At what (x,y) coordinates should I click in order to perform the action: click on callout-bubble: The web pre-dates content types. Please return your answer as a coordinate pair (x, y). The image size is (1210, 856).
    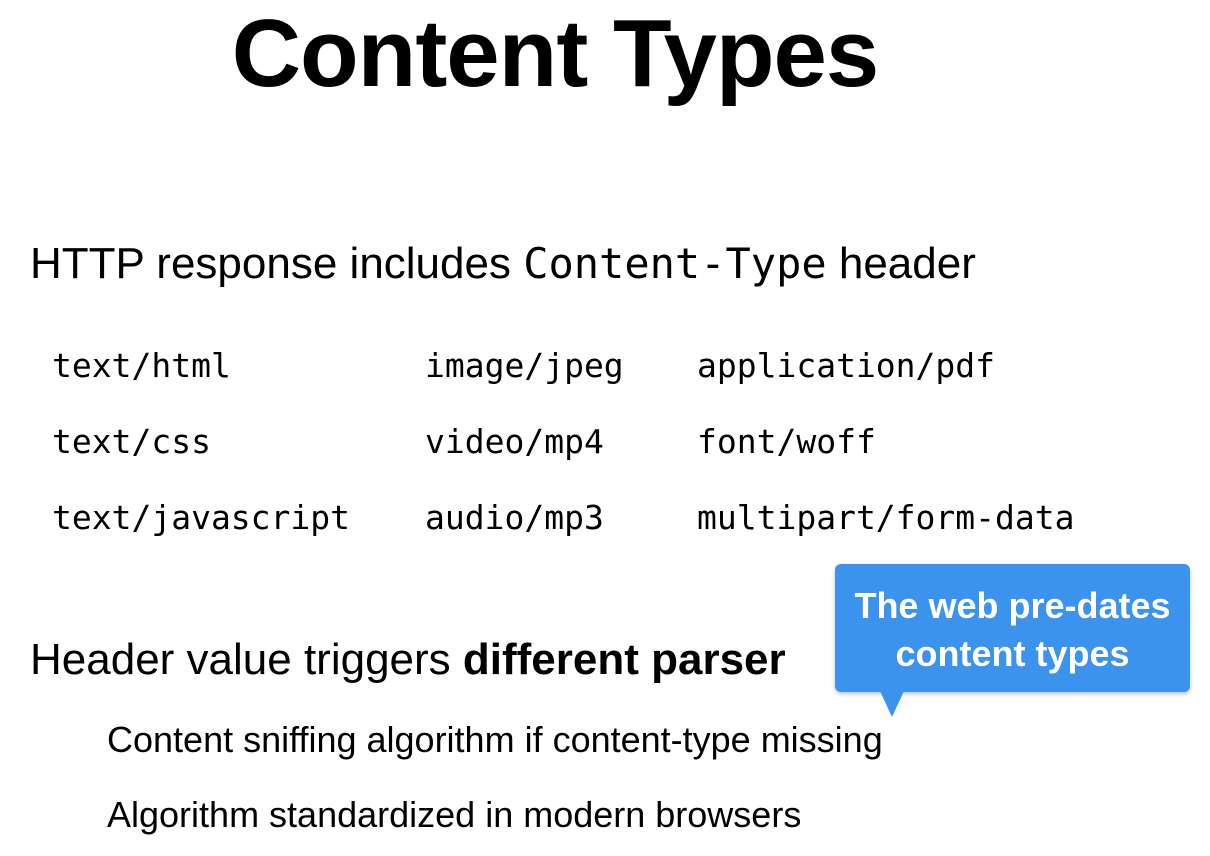
    Looking at the image, I should click on (1012, 628).